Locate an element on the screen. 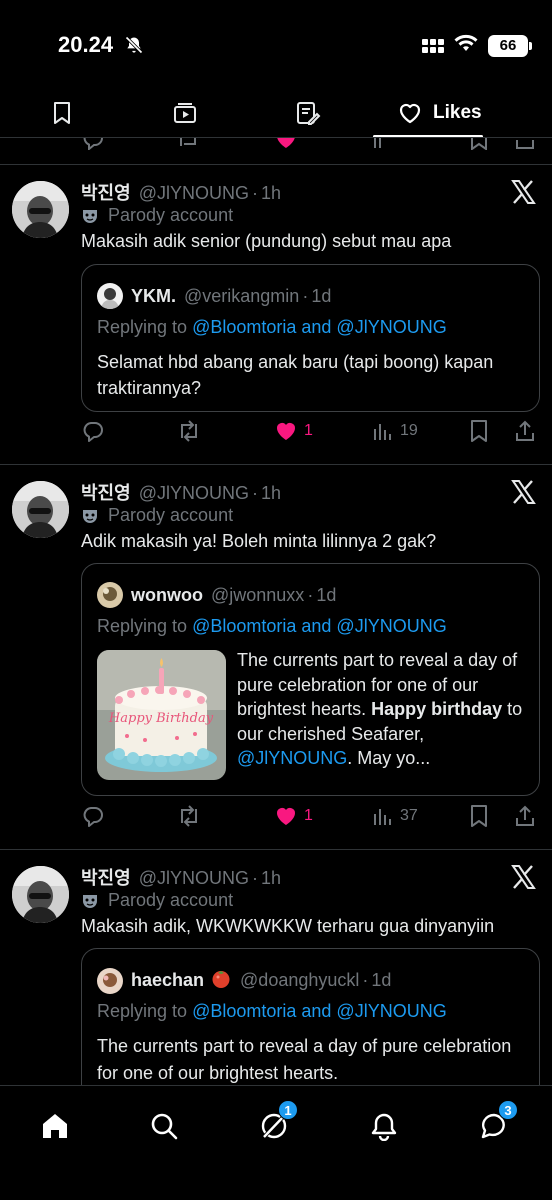 The width and height of the screenshot is (552, 1200). battery-indicator: 66 is located at coordinates (510, 45).